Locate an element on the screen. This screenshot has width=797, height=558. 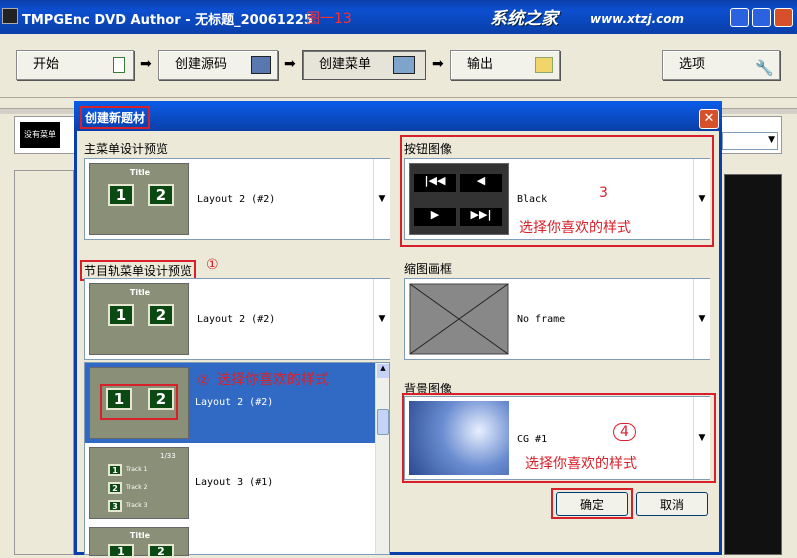
create-source-button: 创建源码 is located at coordinates (218, 65).